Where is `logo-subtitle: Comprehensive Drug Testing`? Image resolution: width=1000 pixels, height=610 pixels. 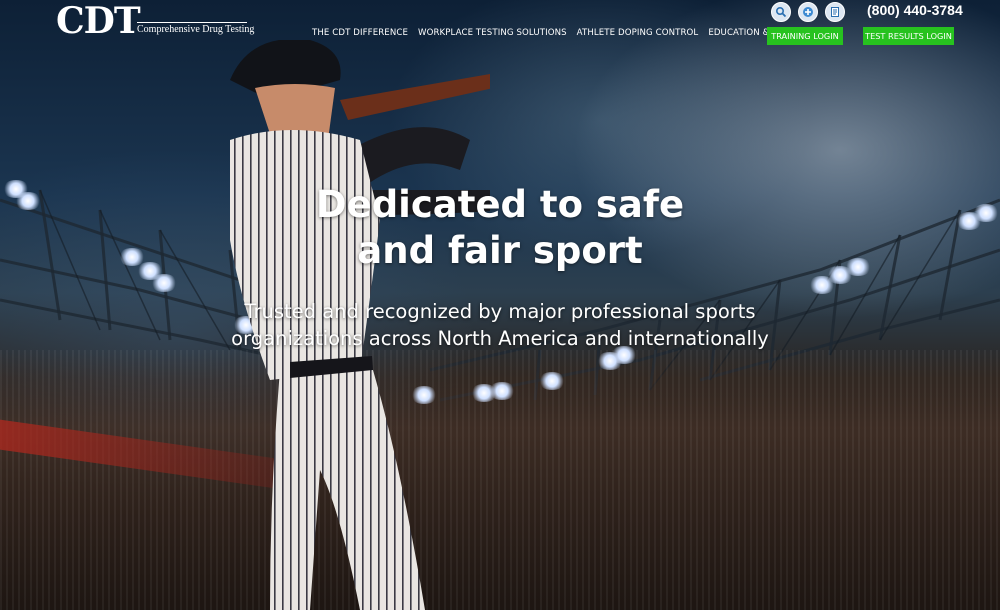 logo-subtitle: Comprehensive Drug Testing is located at coordinates (196, 28).